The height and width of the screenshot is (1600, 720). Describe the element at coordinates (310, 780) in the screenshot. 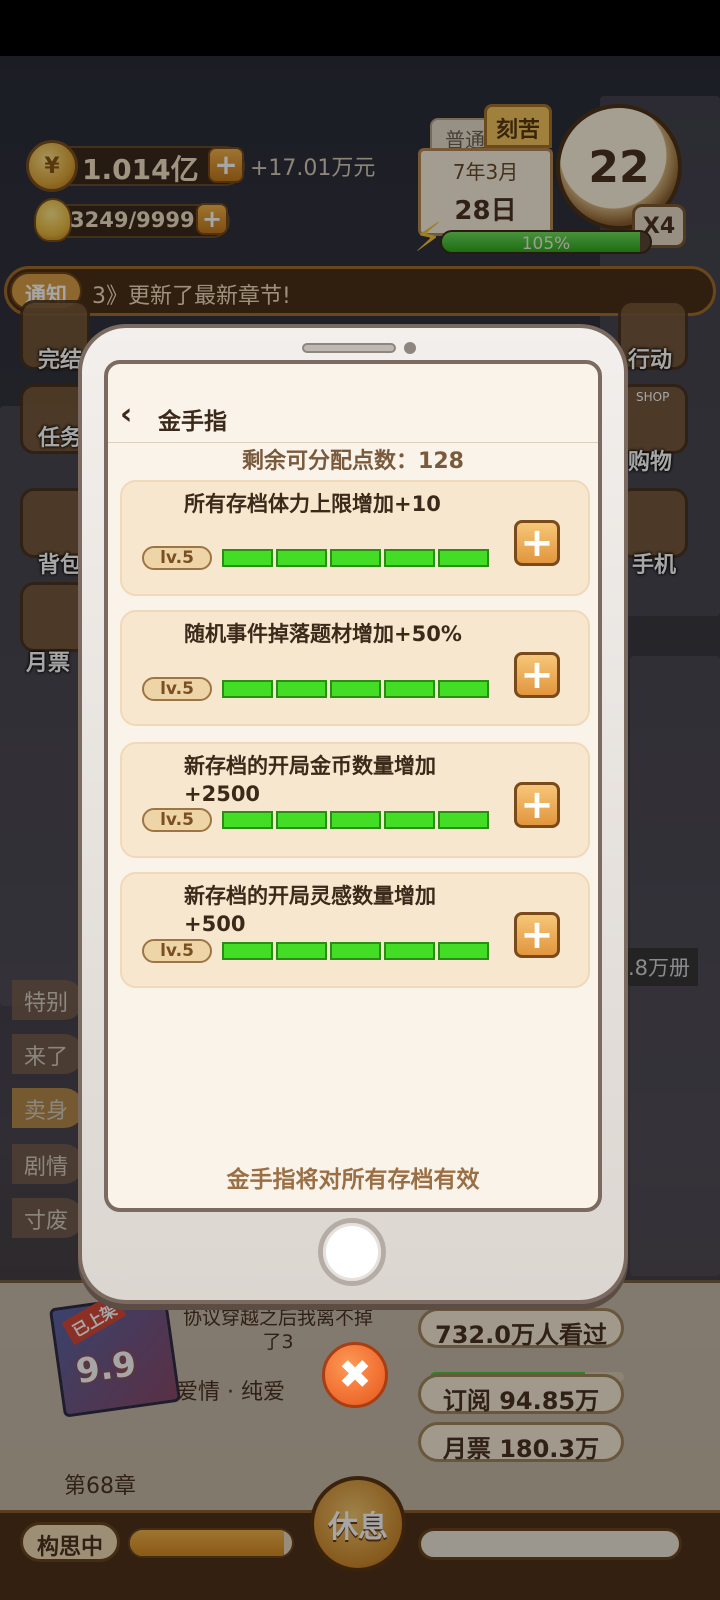

I see `upgrade-title: 新存档的开局金币数量增加+2500` at that location.